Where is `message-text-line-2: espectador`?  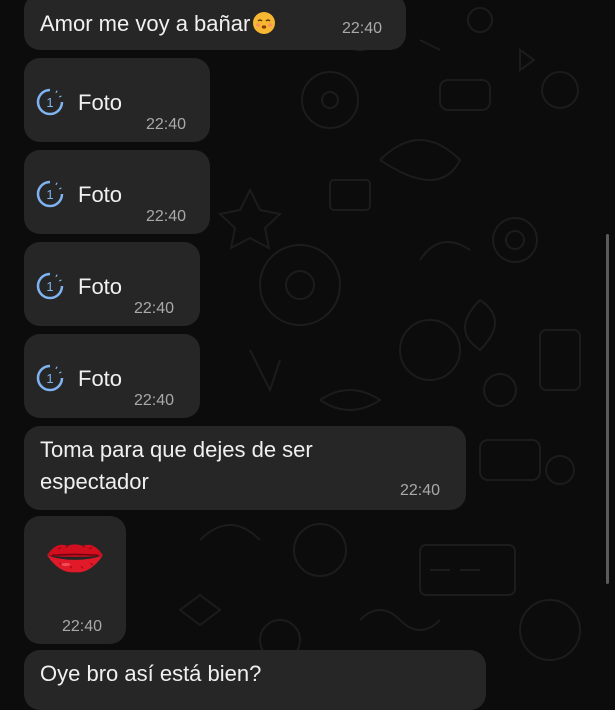
message-text-line-2: espectador is located at coordinates (94, 481).